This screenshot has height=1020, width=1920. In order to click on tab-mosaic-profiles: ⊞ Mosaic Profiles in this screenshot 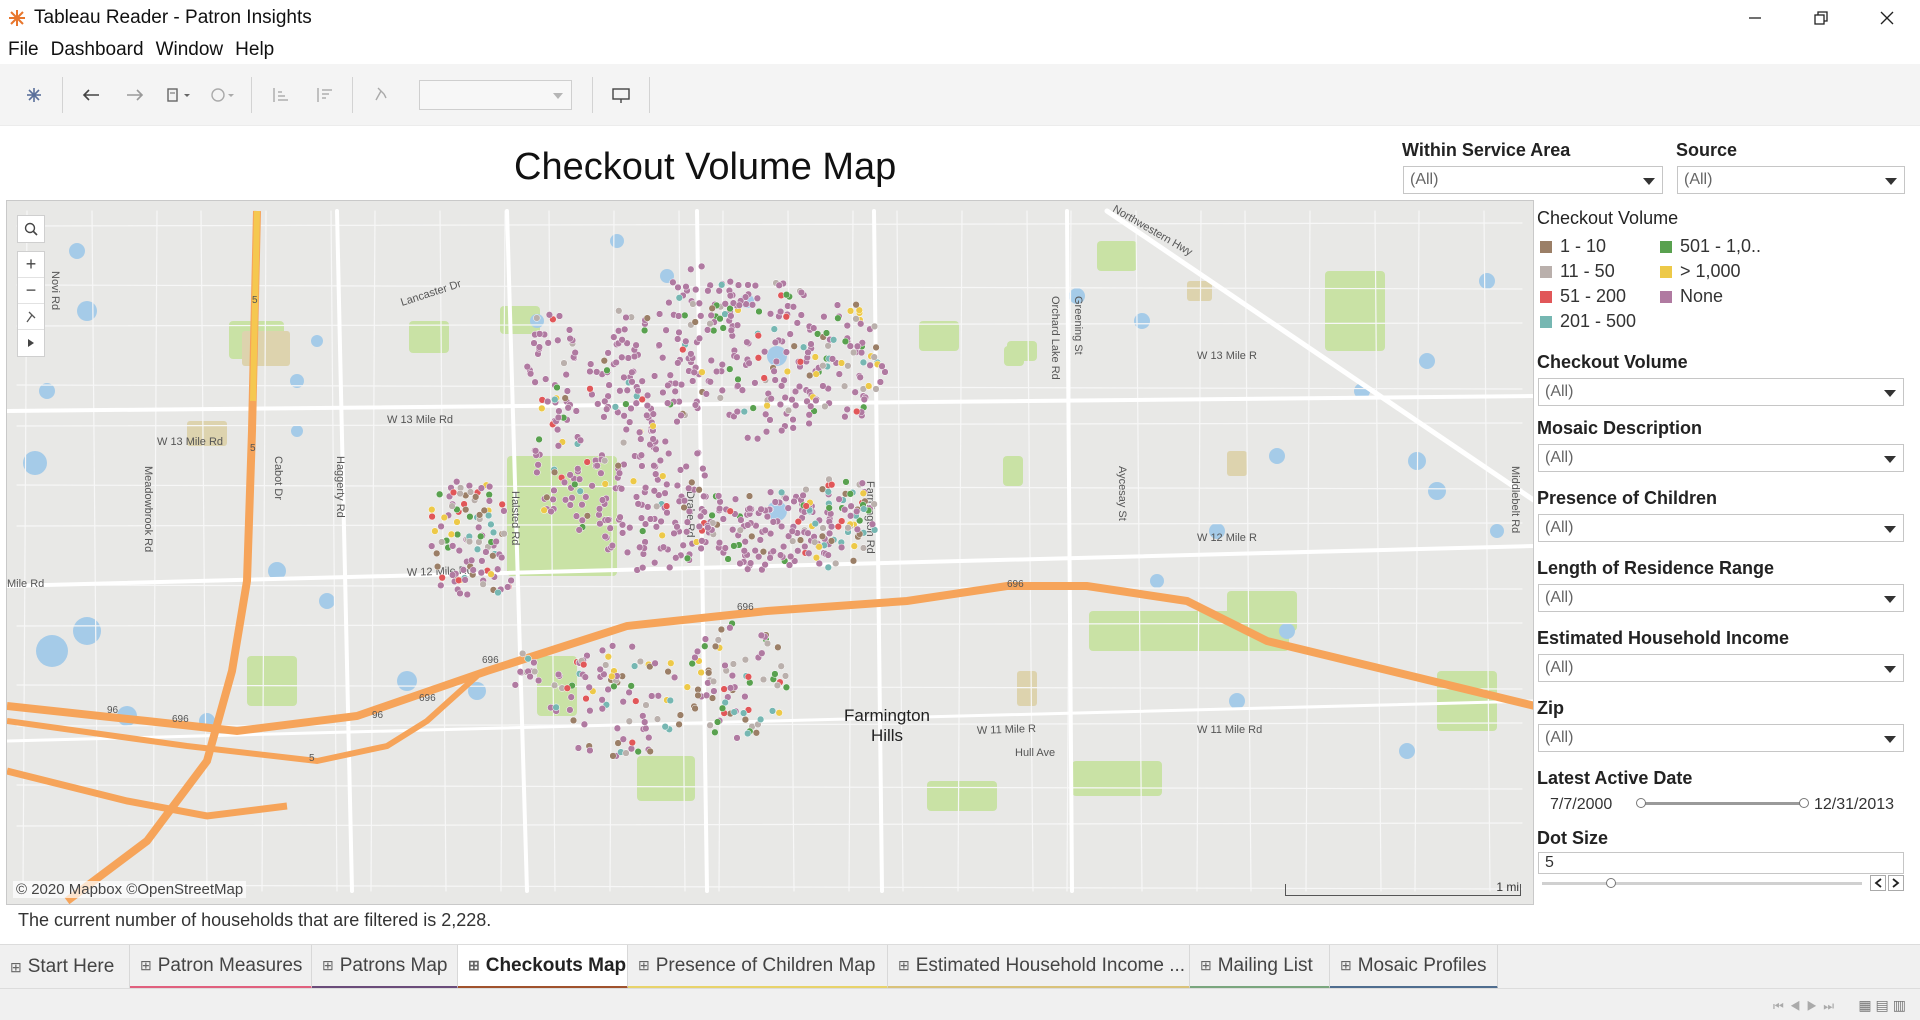, I will do `click(1414, 967)`.